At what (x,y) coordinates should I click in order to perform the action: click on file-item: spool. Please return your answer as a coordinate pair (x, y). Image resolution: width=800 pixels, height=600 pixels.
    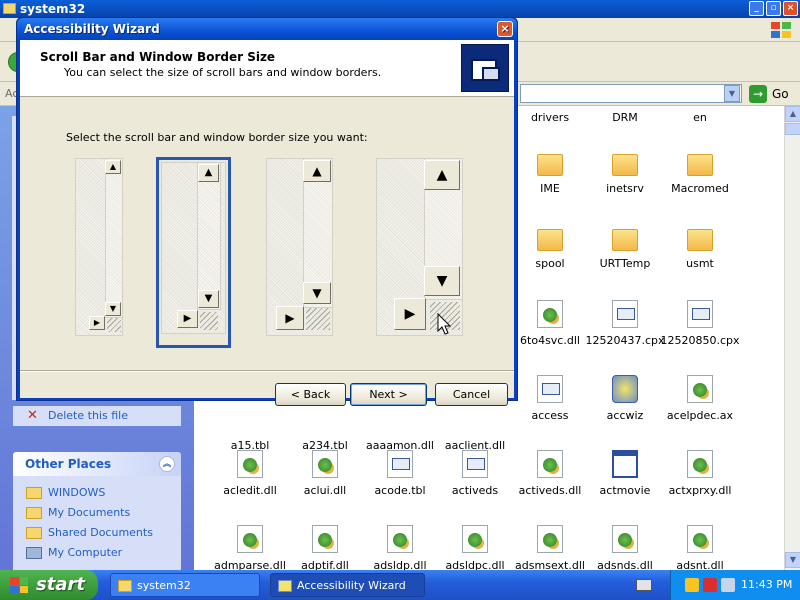
    Looking at the image, I should click on (550, 247).